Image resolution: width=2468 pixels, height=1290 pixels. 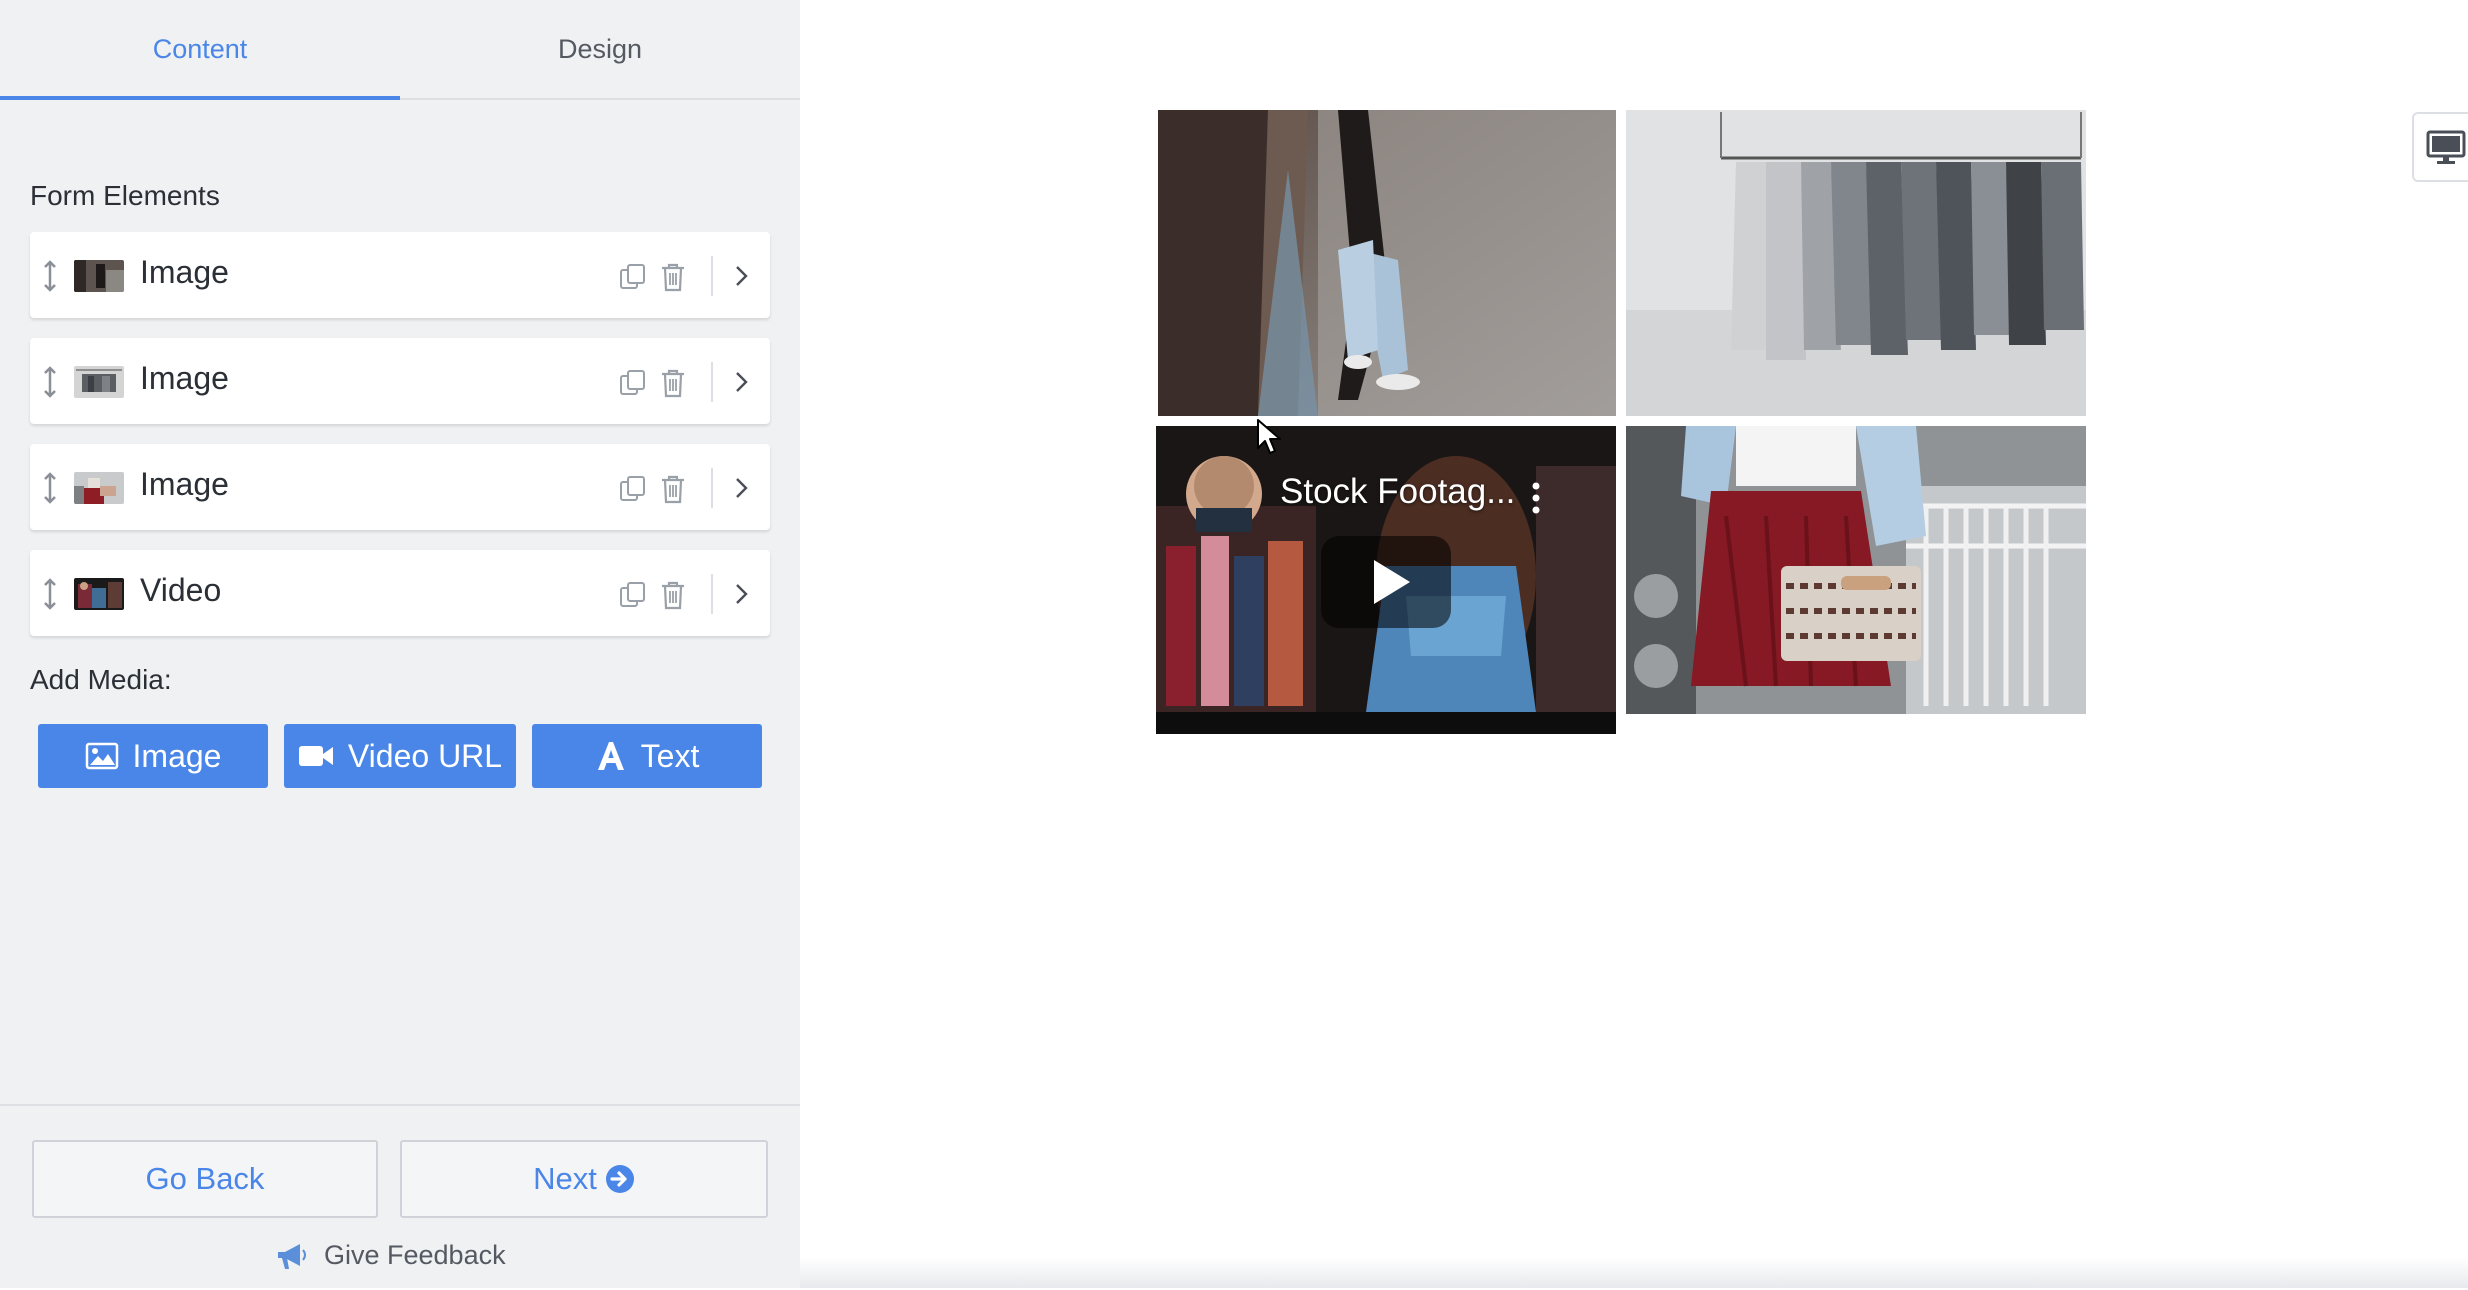 What do you see at coordinates (181, 590) in the screenshot?
I see `form-element-label: Video` at bounding box center [181, 590].